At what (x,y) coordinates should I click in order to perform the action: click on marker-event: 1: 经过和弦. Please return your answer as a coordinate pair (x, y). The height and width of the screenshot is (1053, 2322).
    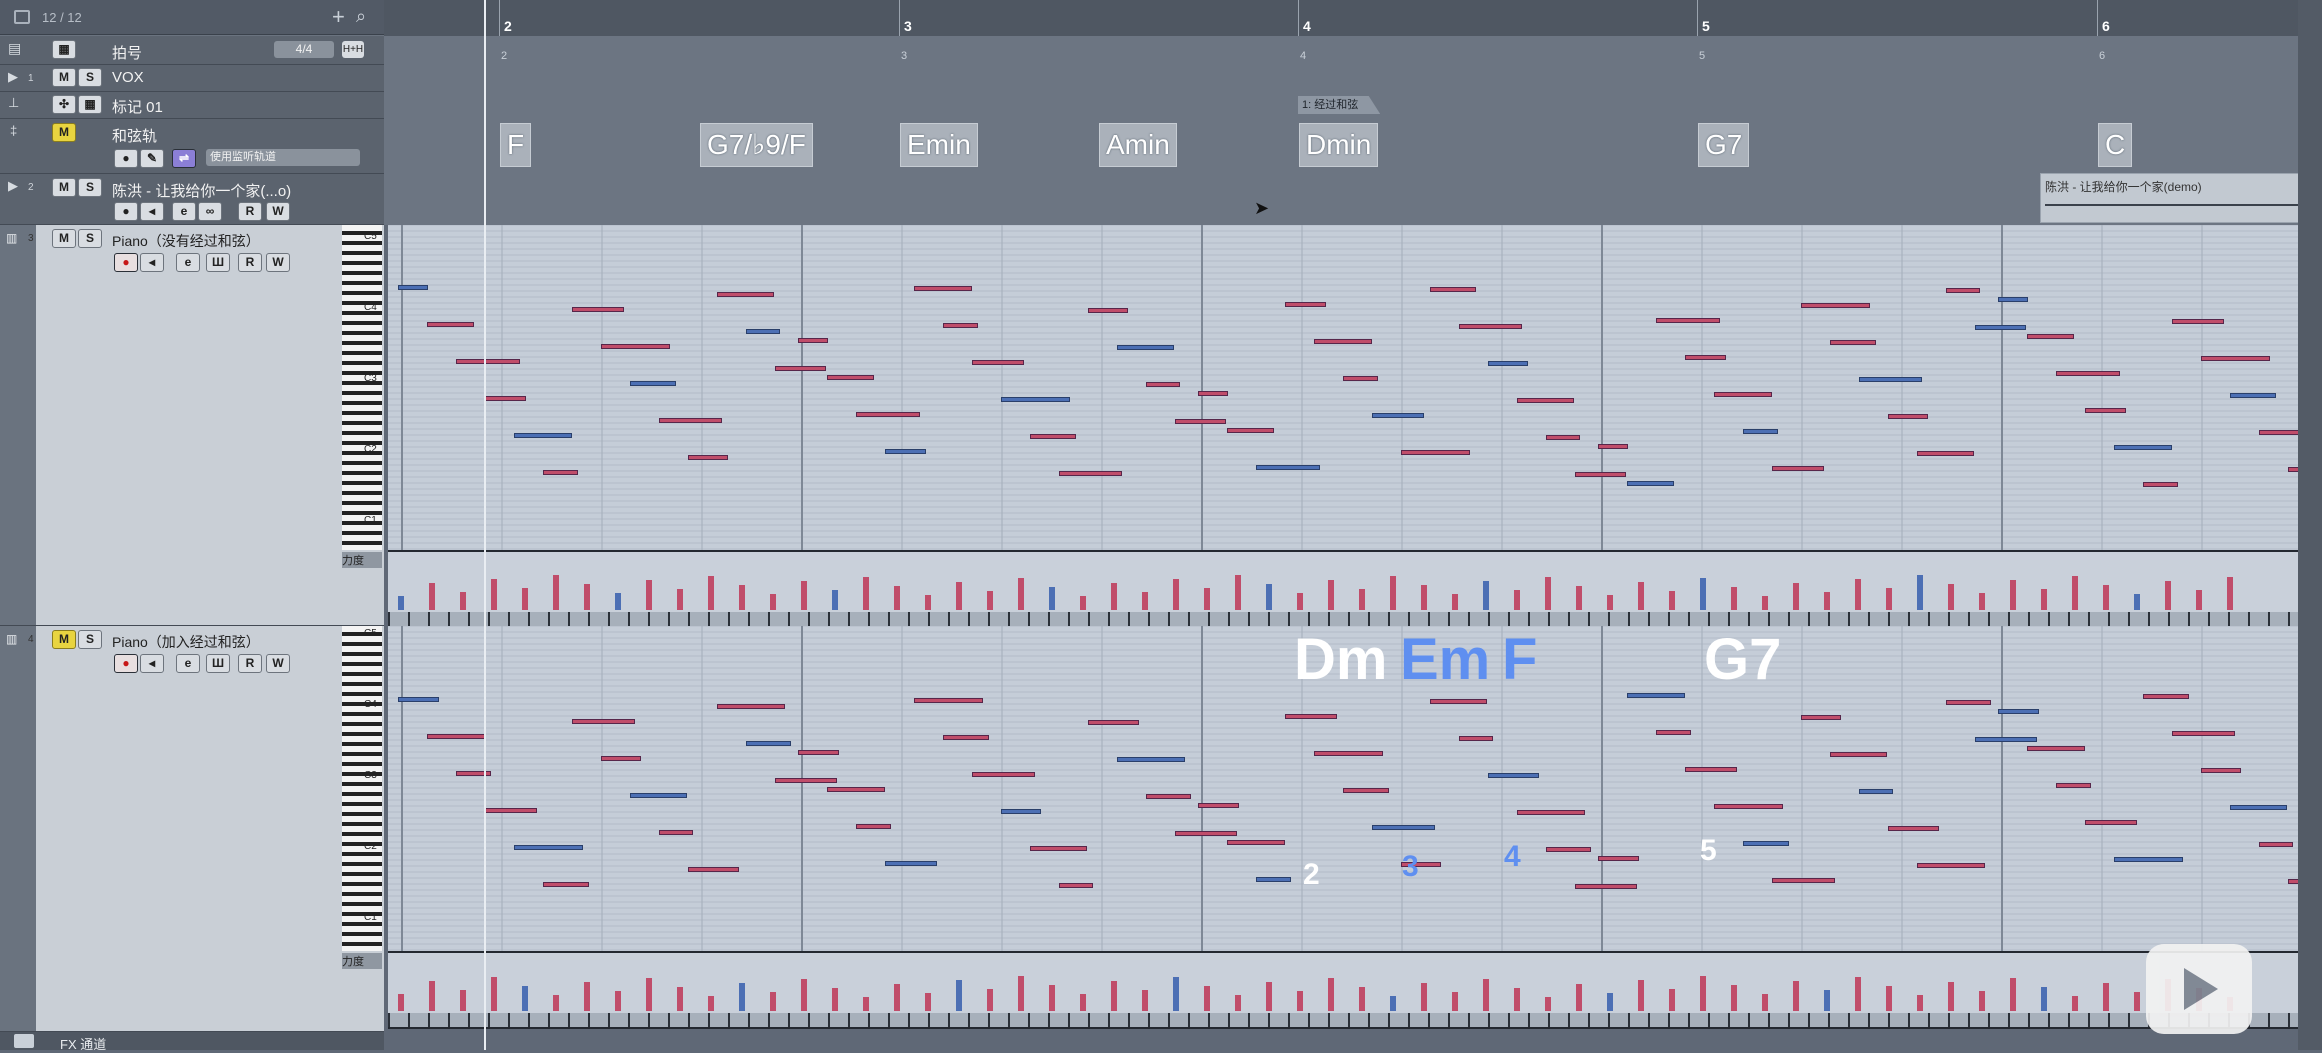
    Looking at the image, I should click on (1339, 105).